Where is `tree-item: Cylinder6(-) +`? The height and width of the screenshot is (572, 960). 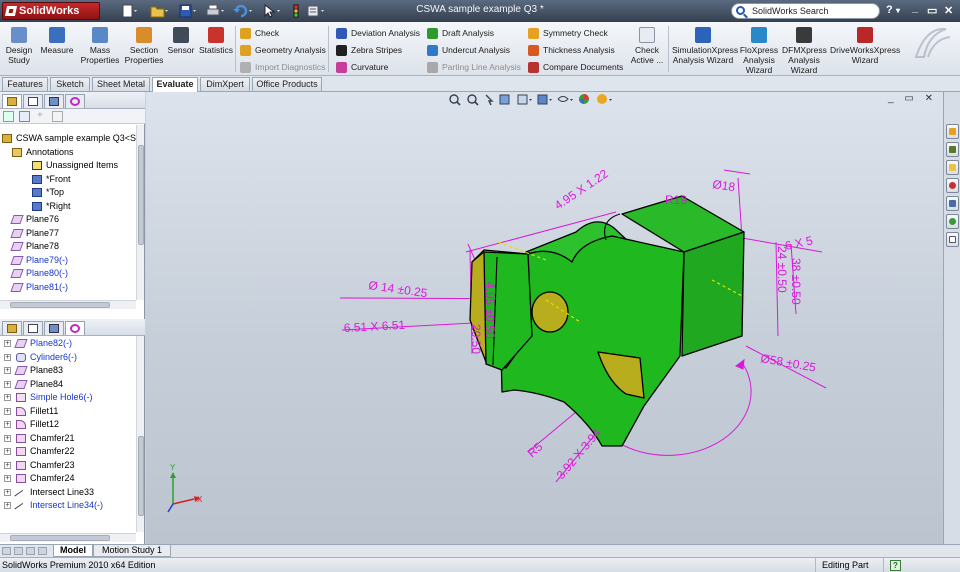
tree-item: Cylinder6(-) + is located at coordinates (40, 357).